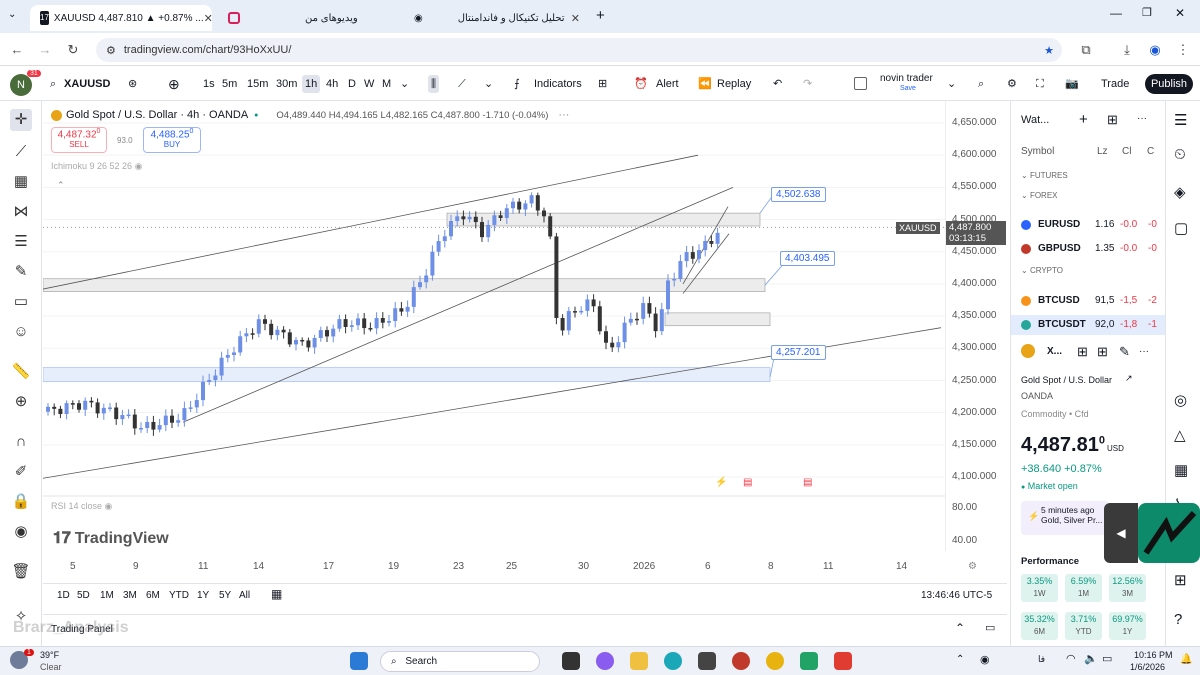 The width and height of the screenshot is (1200, 675). Describe the element at coordinates (121, 18) in the screenshot. I see `tab-tradingview: 17 XAUUSD 4,487.810 ▲ +0.87% ... ✕` at that location.